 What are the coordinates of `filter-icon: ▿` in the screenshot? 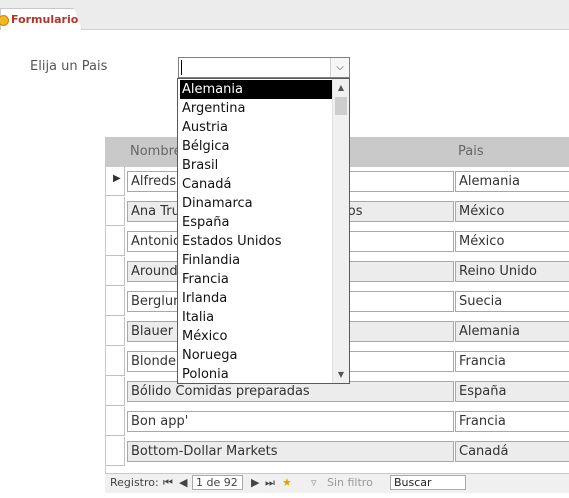 It's located at (314, 482).